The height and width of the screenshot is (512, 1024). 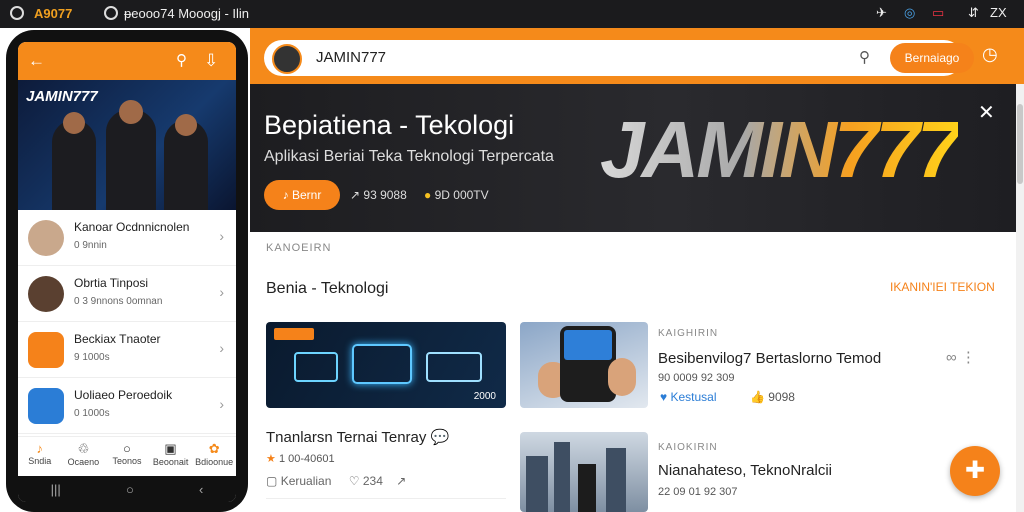 I want to click on author-name: Kerualian, so click(x=306, y=481).